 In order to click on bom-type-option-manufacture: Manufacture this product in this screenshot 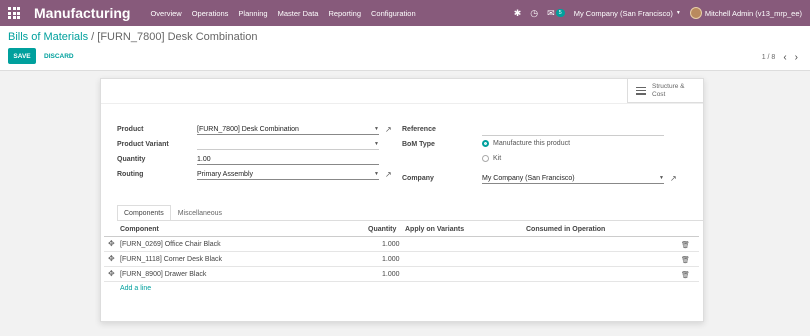, I will do `click(532, 143)`.